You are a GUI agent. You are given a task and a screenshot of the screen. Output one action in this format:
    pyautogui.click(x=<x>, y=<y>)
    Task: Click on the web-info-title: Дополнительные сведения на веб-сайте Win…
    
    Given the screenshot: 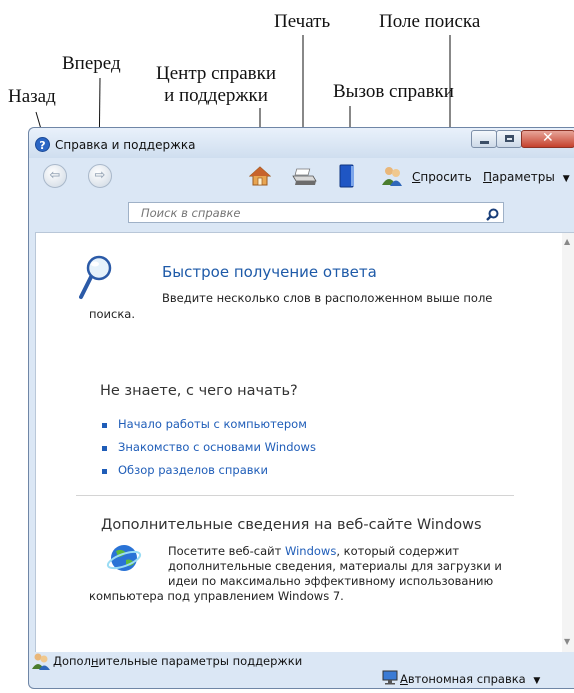 What is the action you would take?
    pyautogui.click(x=291, y=525)
    